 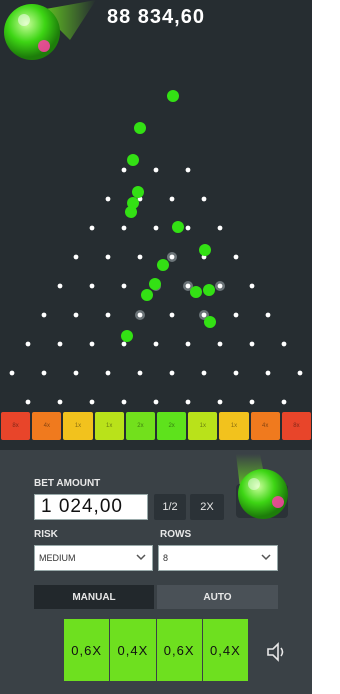 What do you see at coordinates (57, 558) in the screenshot?
I see `risk-select-value: MEDIUM` at bounding box center [57, 558].